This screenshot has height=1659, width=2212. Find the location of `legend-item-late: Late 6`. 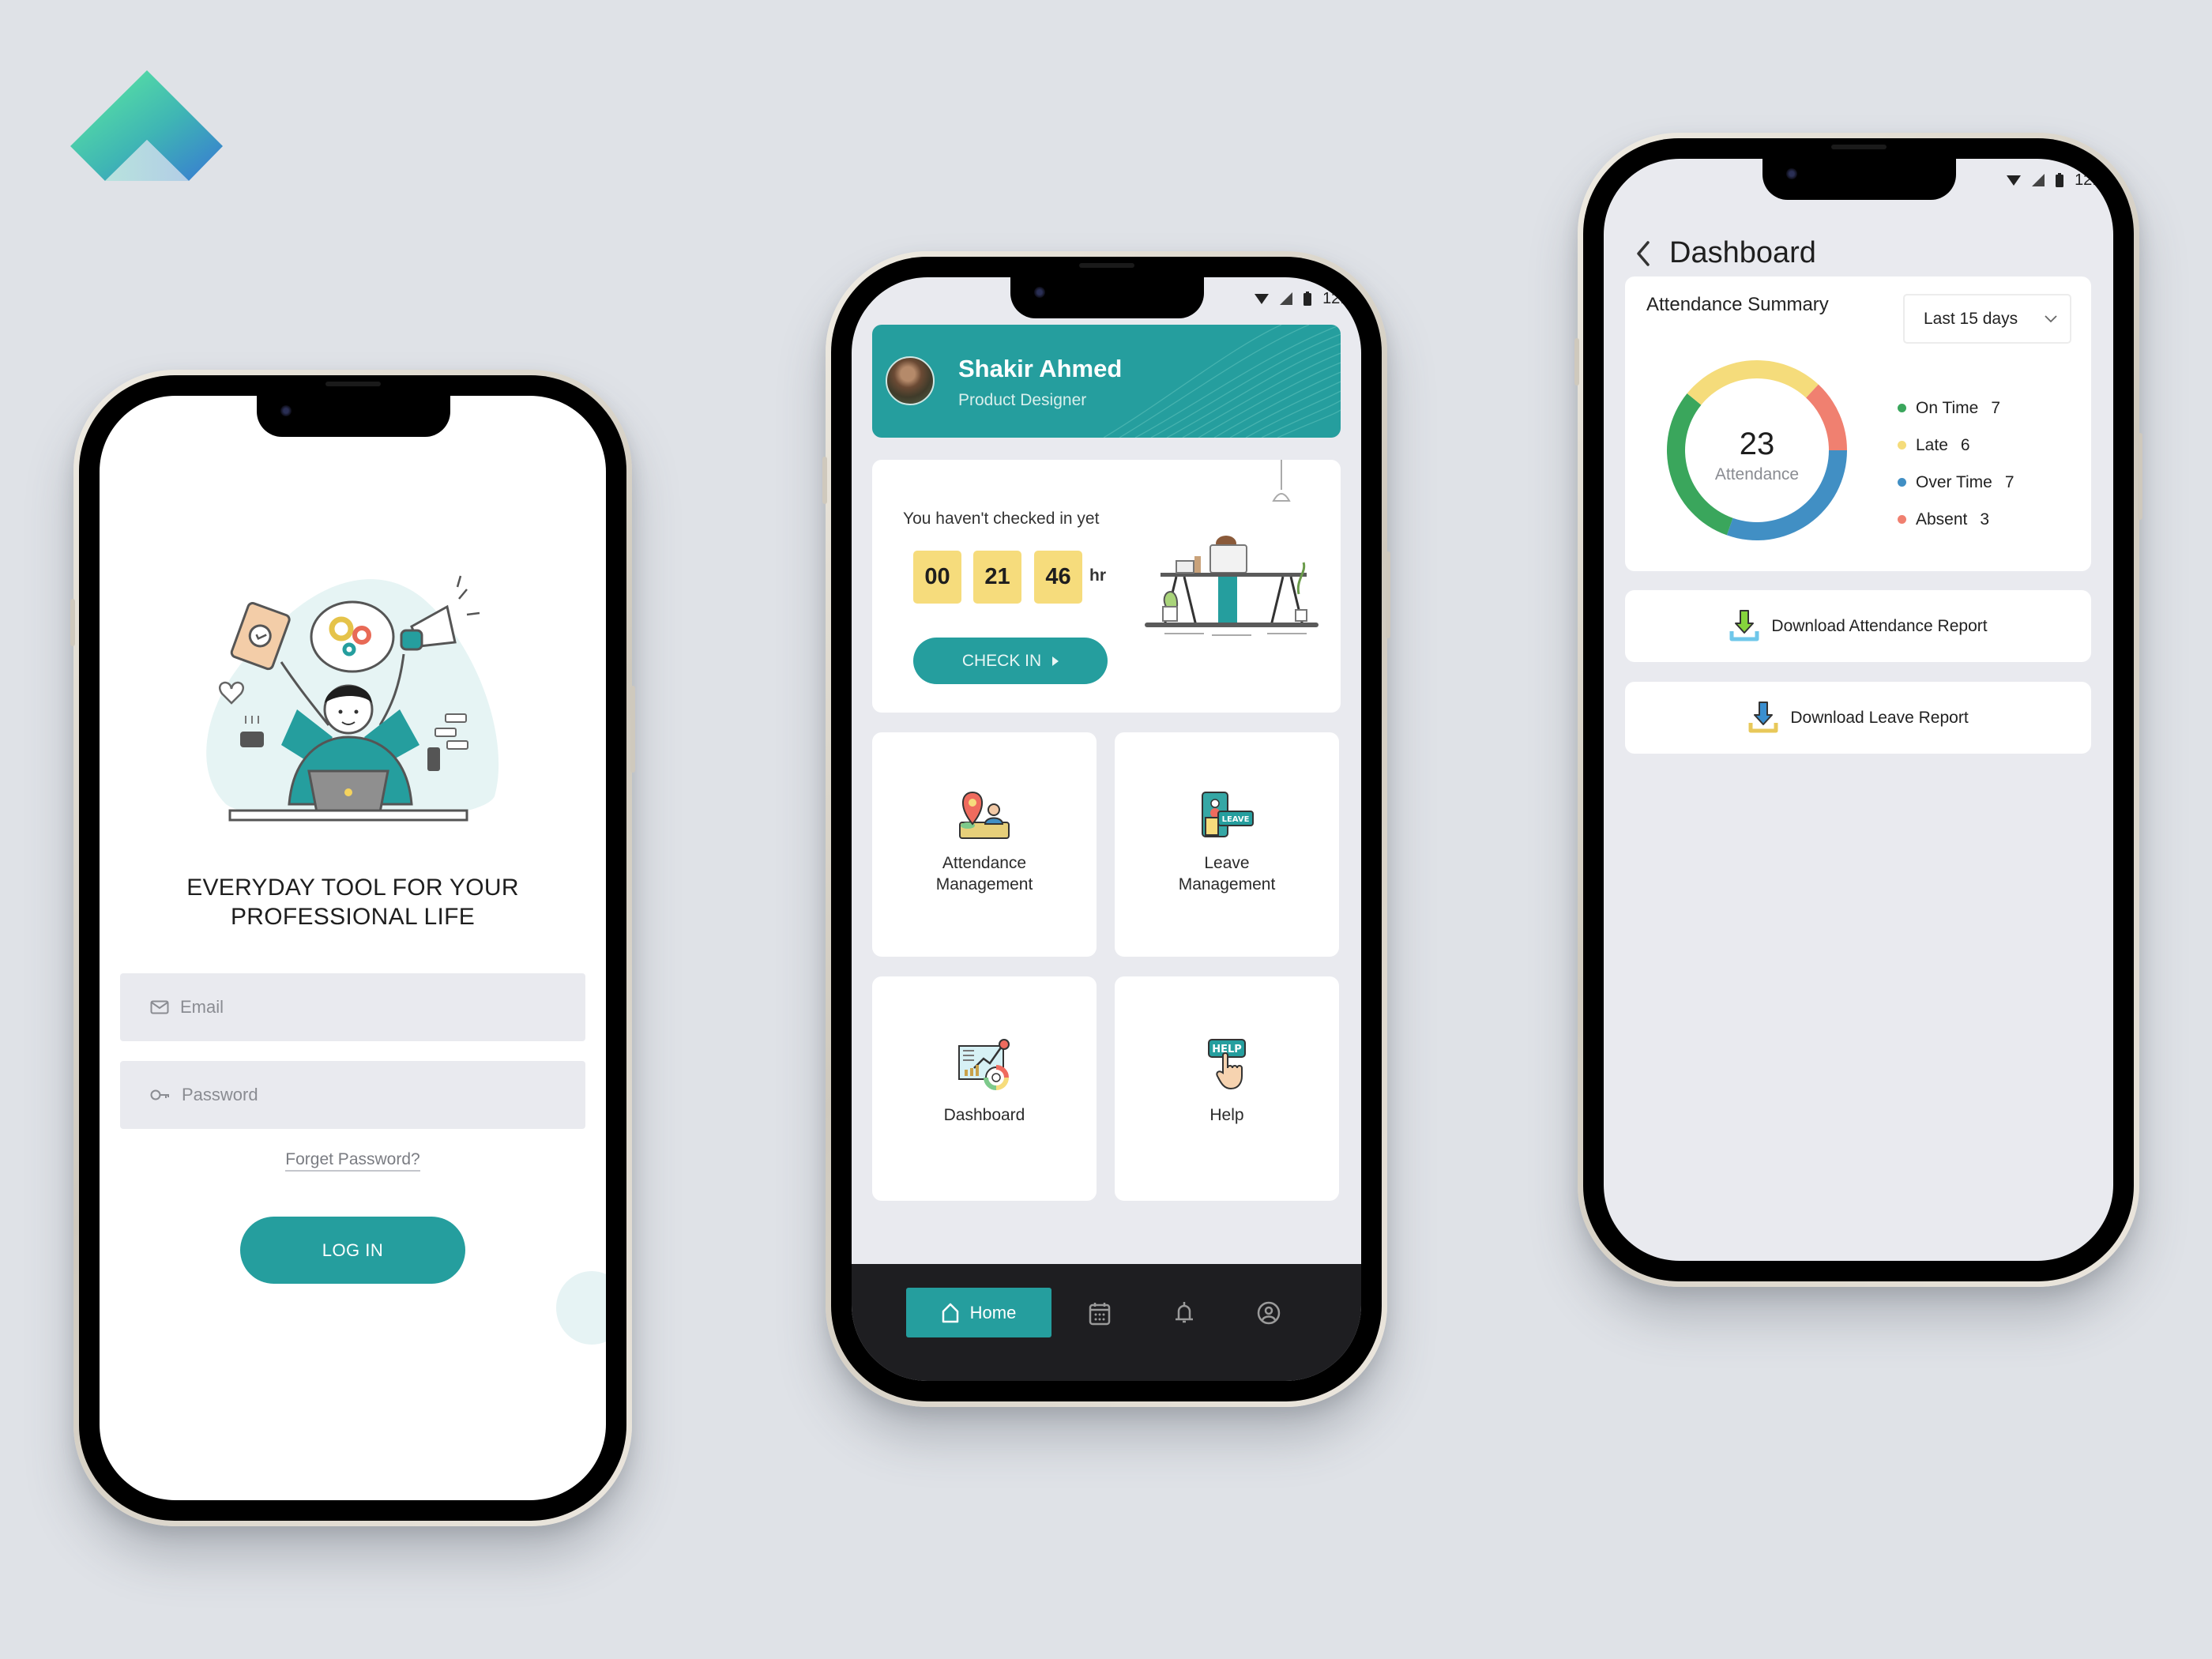

legend-item-late: Late 6 is located at coordinates (1956, 446).